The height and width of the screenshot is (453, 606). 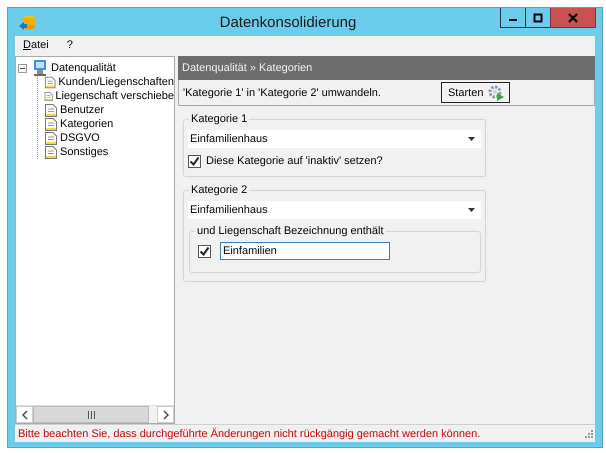 What do you see at coordinates (83, 68) in the screenshot?
I see `tree-item: Datenqualität` at bounding box center [83, 68].